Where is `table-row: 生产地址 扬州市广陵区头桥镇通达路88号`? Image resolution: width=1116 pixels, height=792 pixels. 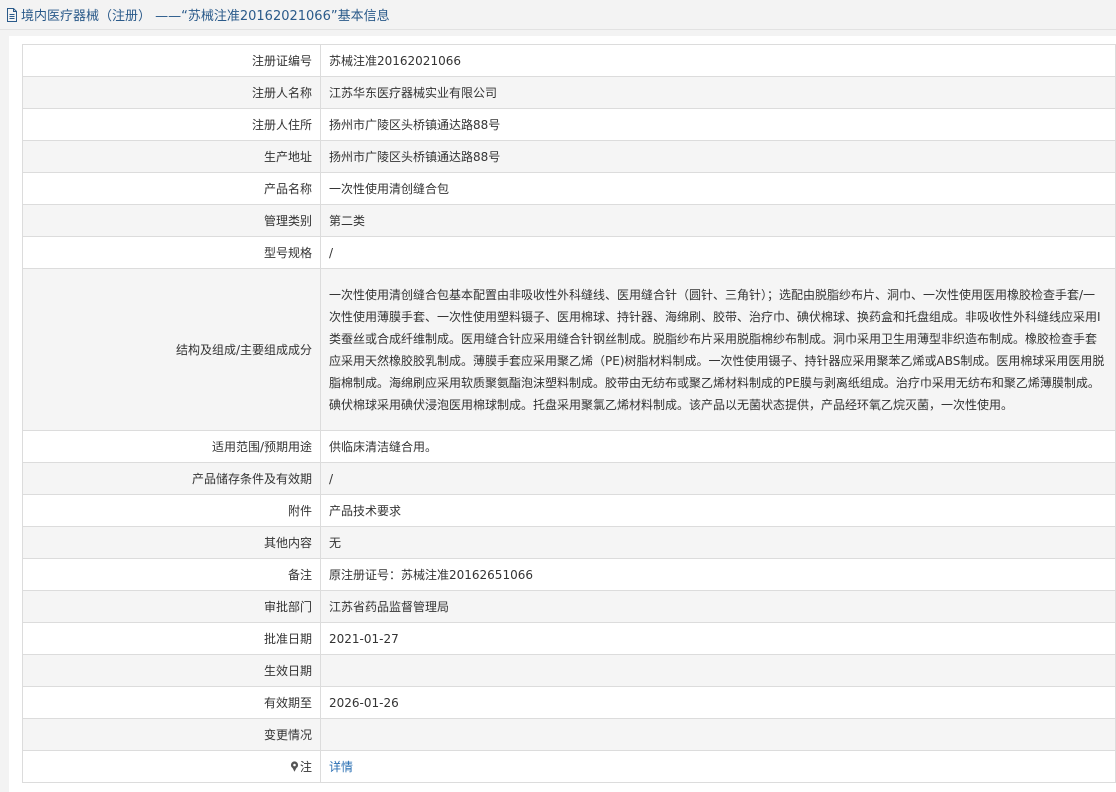
table-row: 生产地址 扬州市广陵区头桥镇通达路88号 is located at coordinates (569, 156).